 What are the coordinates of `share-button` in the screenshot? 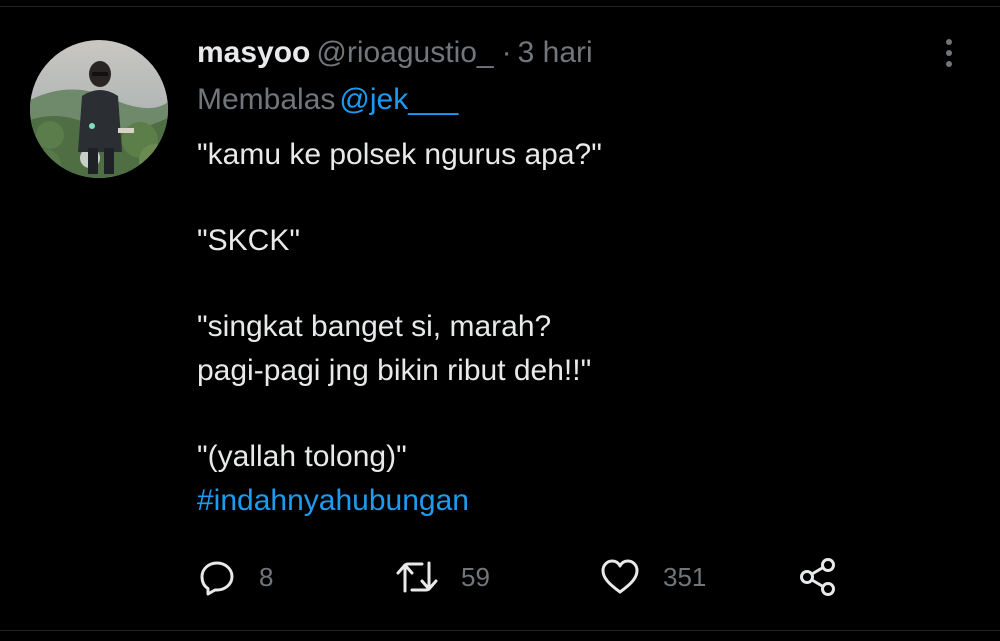 It's located at (818, 577).